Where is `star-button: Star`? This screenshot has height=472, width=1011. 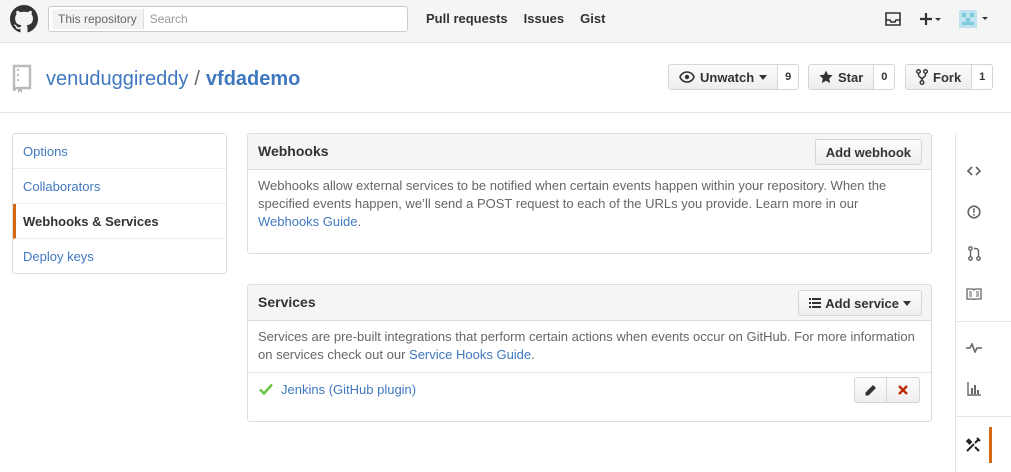
star-button: Star is located at coordinates (841, 77).